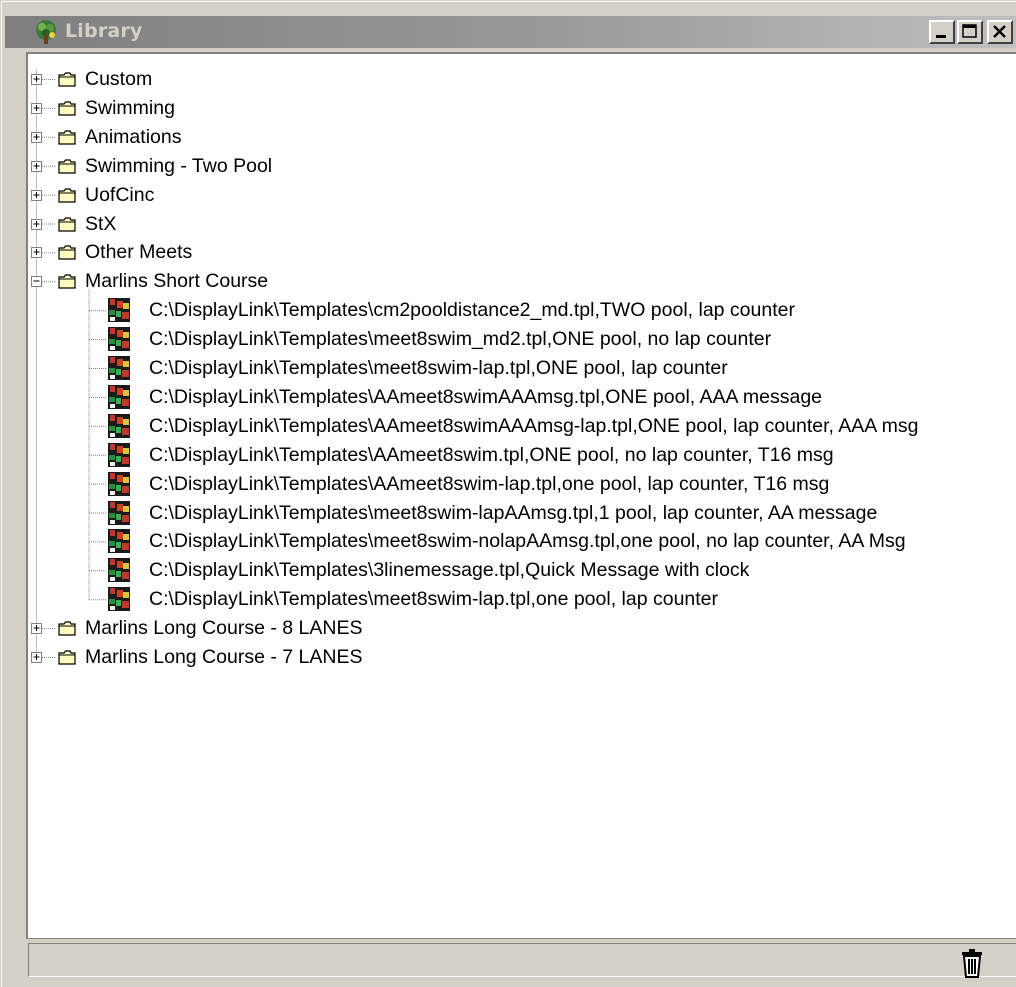 The width and height of the screenshot is (1016, 987). Describe the element at coordinates (120, 194) in the screenshot. I see `tree-folder-label: UofCinc` at that location.